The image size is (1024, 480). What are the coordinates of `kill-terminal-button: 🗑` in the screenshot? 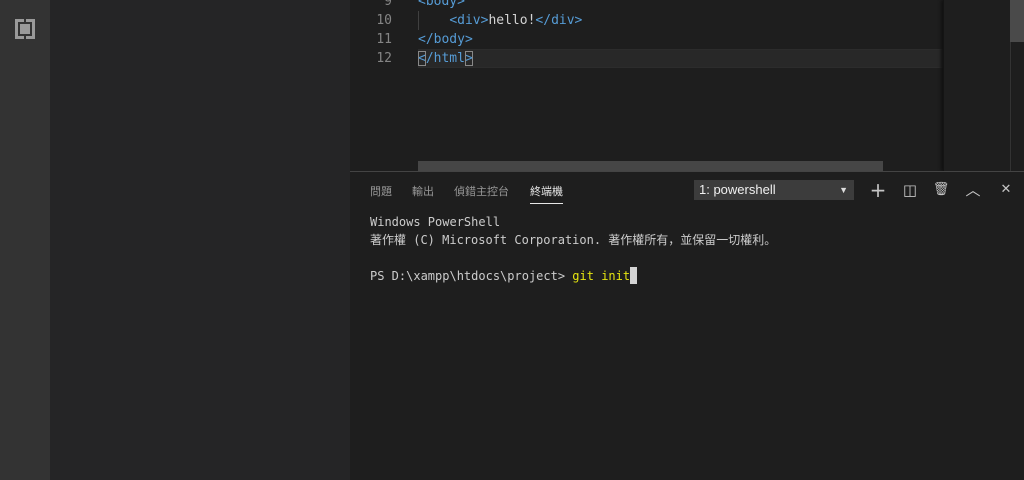 It's located at (941, 190).